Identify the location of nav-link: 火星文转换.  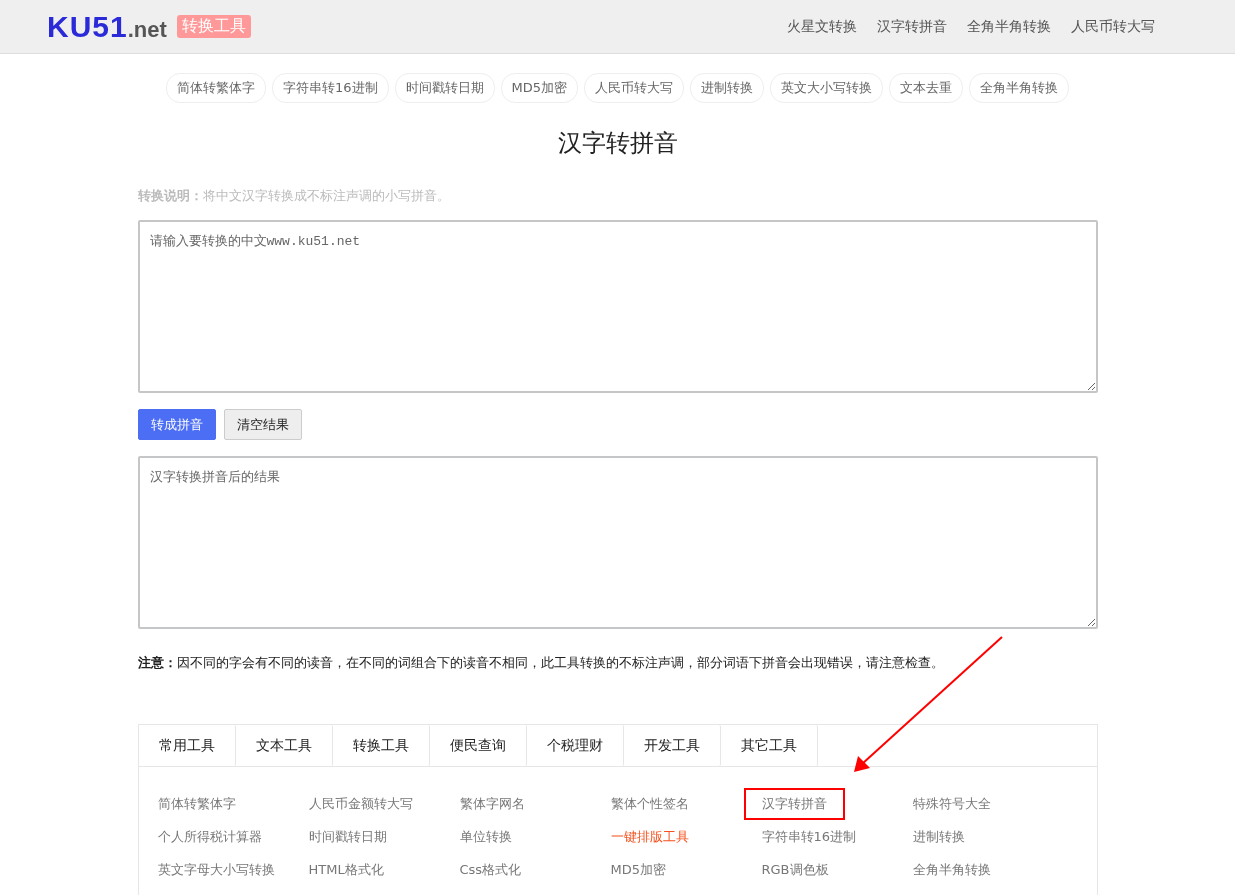
(822, 26).